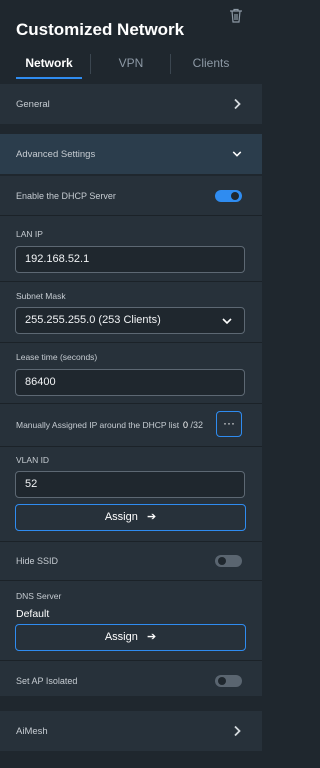  I want to click on hide-ssid-label: Hide SSID, so click(37, 561).